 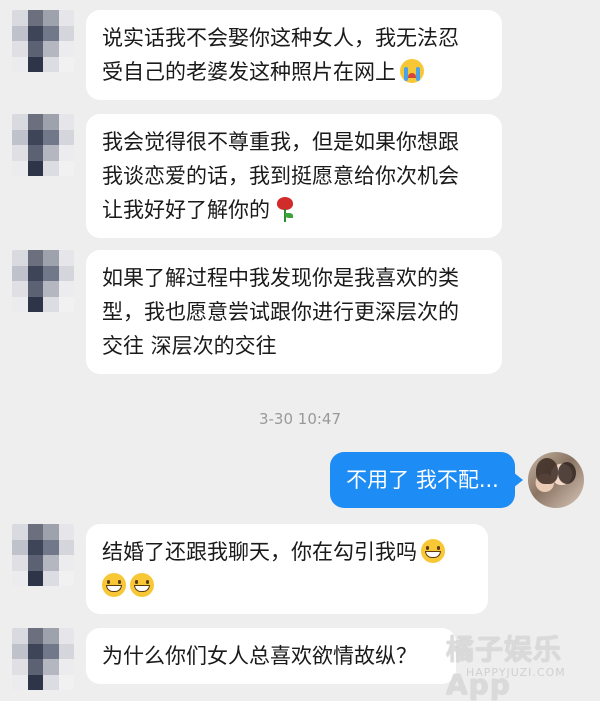 I want to click on rose-emoji-icon, so click(x=285, y=210).